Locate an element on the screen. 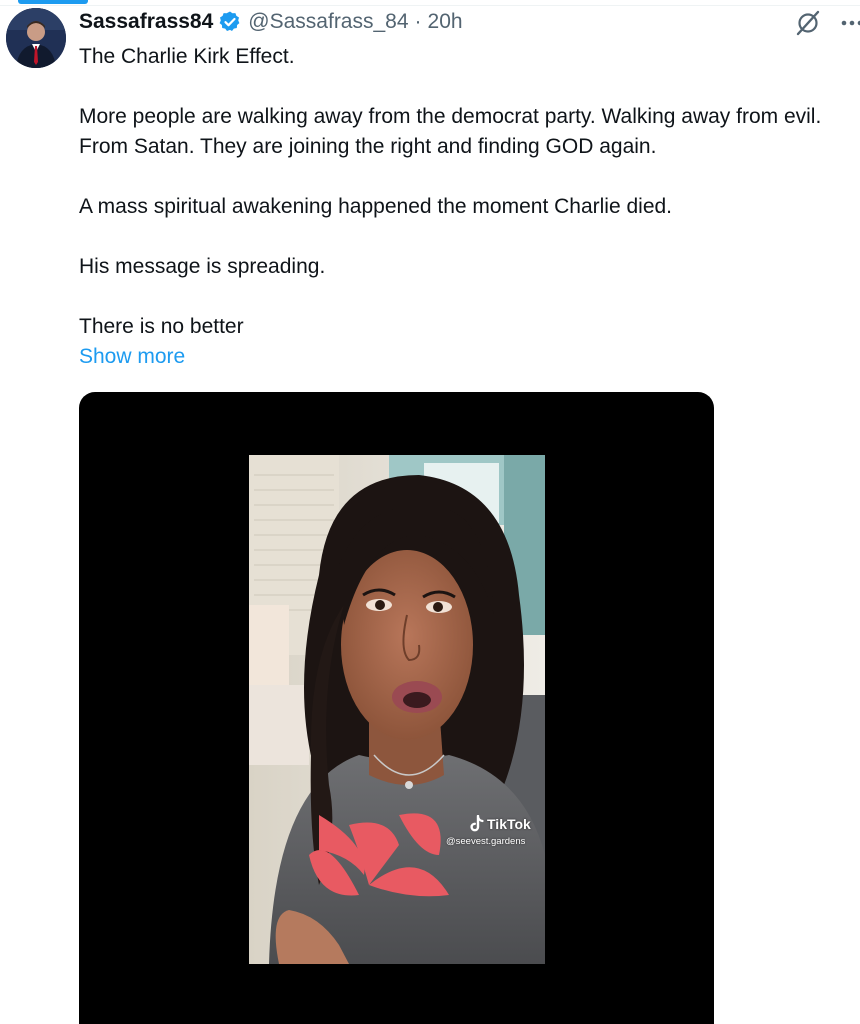  tiktok-watermark-app: TikTok is located at coordinates (509, 824).